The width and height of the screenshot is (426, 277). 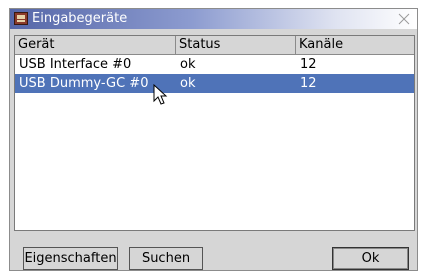 What do you see at coordinates (160, 94) in the screenshot?
I see `mouse-pointer-icon` at bounding box center [160, 94].